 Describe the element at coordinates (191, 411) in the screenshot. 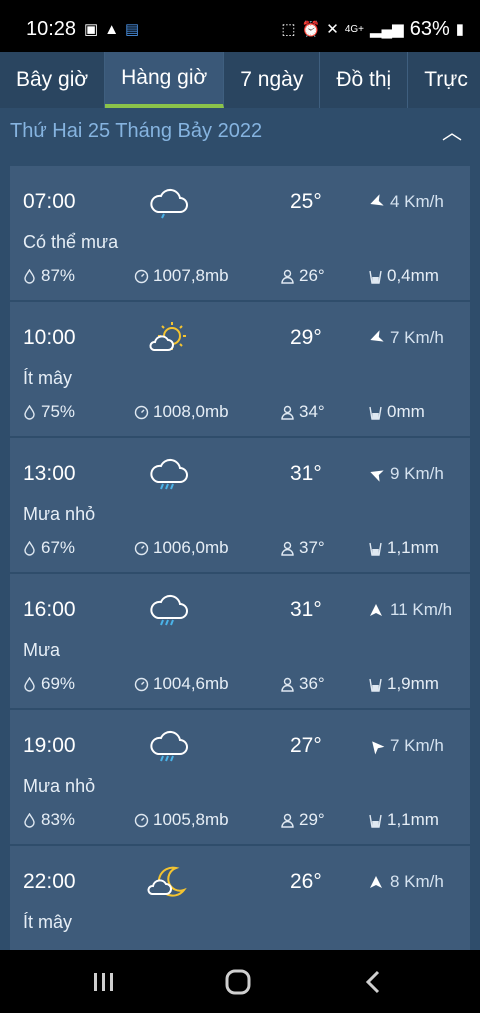

I see `pressure-value: 1008,0mb` at that location.